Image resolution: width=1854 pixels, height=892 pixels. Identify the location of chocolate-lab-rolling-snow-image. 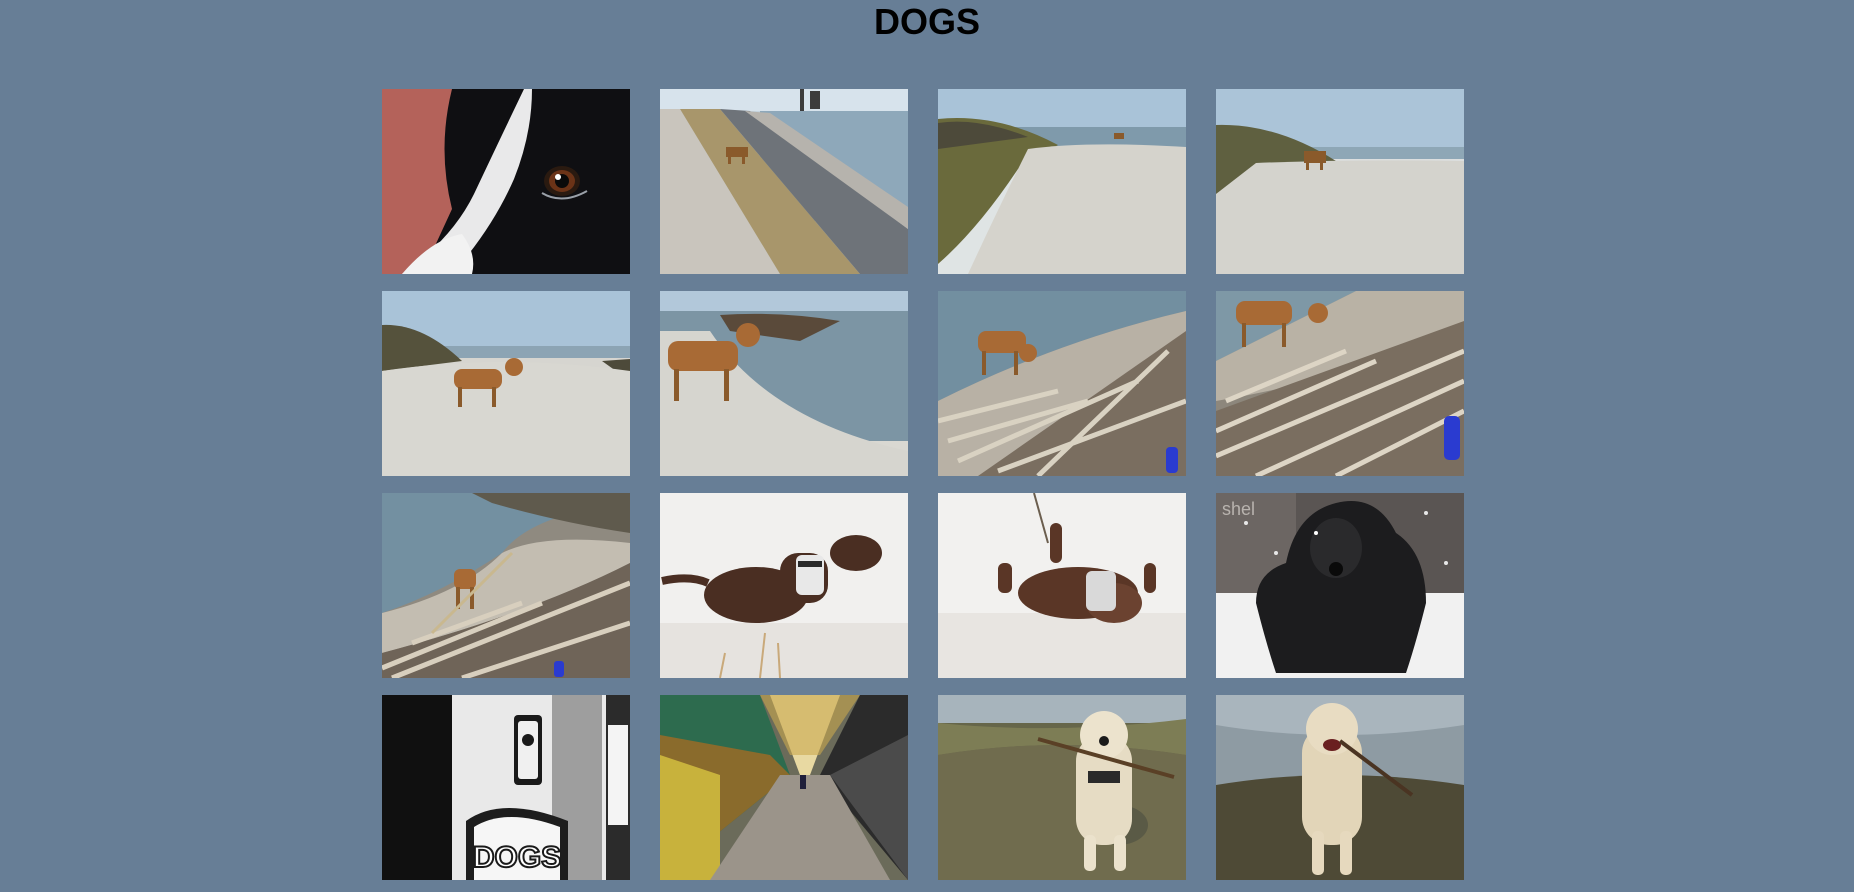
(1062, 585).